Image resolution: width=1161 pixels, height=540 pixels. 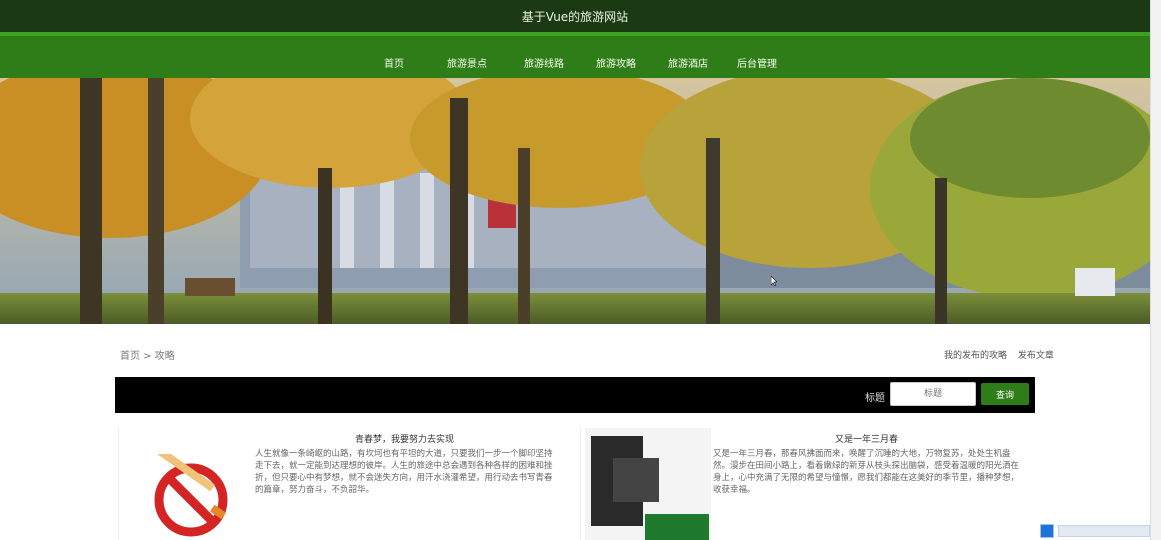 What do you see at coordinates (190, 495) in the screenshot?
I see `no-smoking-image` at bounding box center [190, 495].